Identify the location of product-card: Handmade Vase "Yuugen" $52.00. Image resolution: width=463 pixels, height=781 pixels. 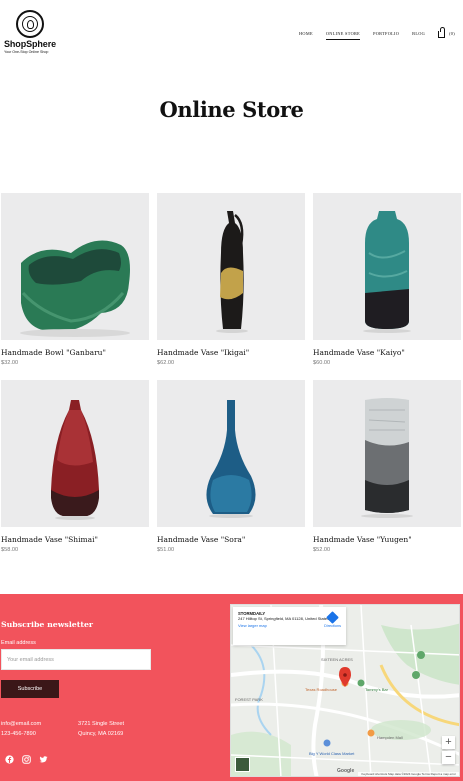
(387, 466).